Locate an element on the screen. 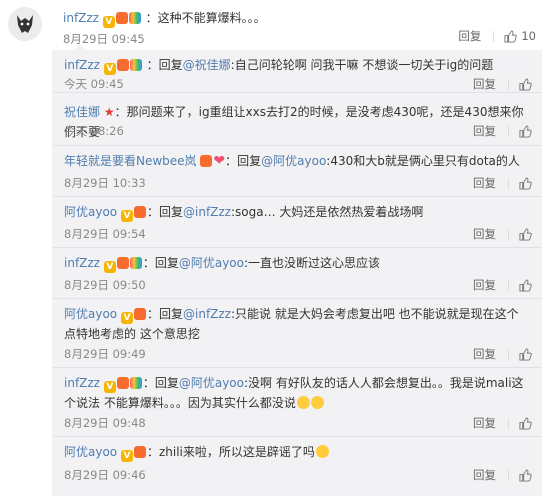 Image resolution: width=550 pixels, height=496 pixels. reply-text: 阿优ayoo V ：zhili来啦，所以这是辟谣了吗 is located at coordinates (294, 452).